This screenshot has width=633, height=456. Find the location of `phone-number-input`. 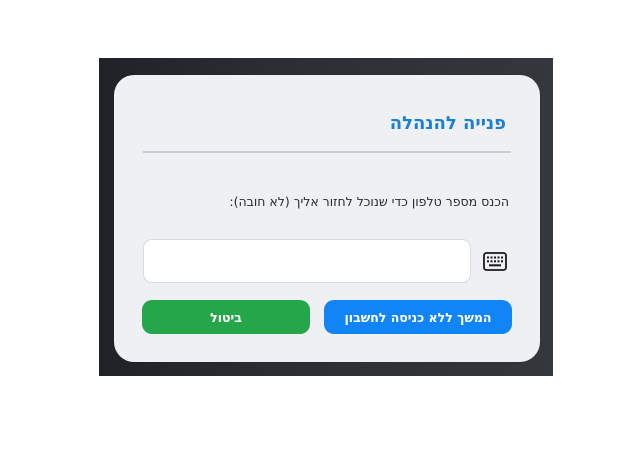

phone-number-input is located at coordinates (307, 261).